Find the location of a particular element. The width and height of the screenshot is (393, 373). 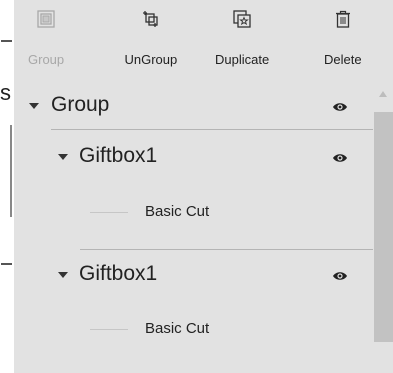

group-icon is located at coordinates (46, 19).